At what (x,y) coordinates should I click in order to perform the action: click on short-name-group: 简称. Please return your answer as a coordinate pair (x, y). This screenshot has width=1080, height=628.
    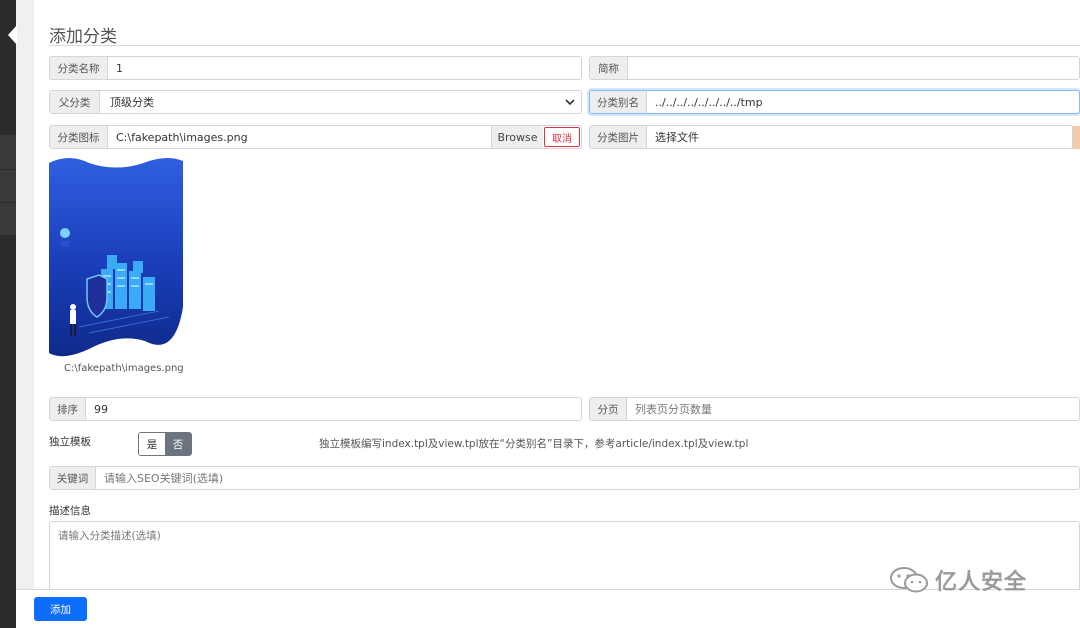
    Looking at the image, I should click on (834, 68).